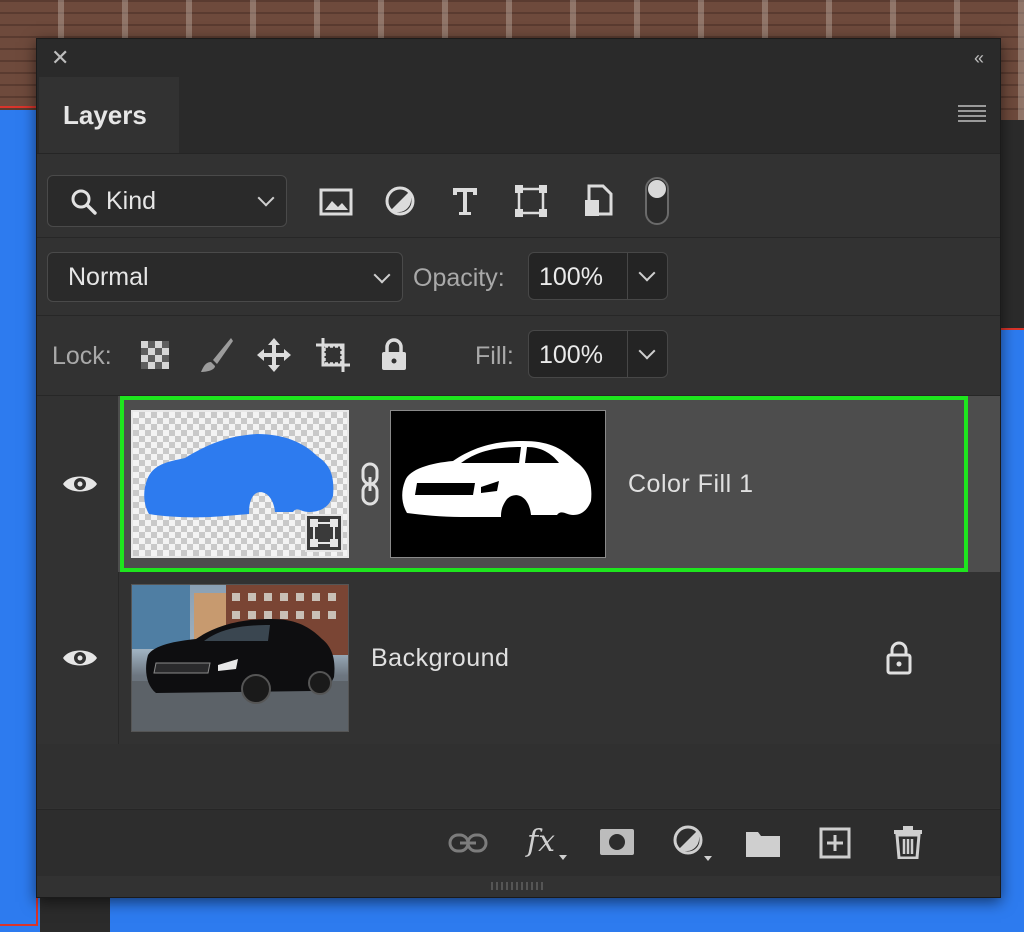  Describe the element at coordinates (647, 273) in the screenshot. I see `opacity-chevron-icon` at that location.